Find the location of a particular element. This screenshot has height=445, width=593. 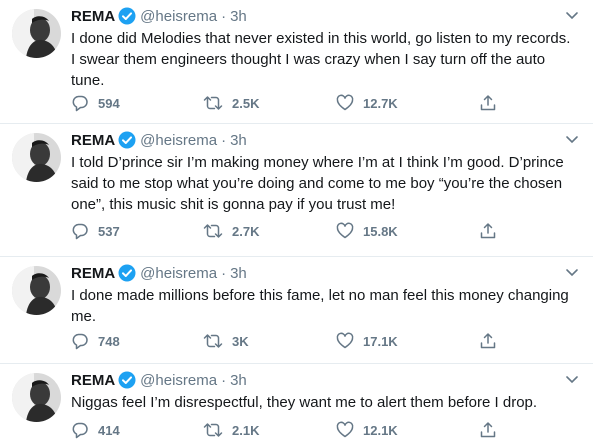

retweet-count: 2.5K is located at coordinates (246, 103).